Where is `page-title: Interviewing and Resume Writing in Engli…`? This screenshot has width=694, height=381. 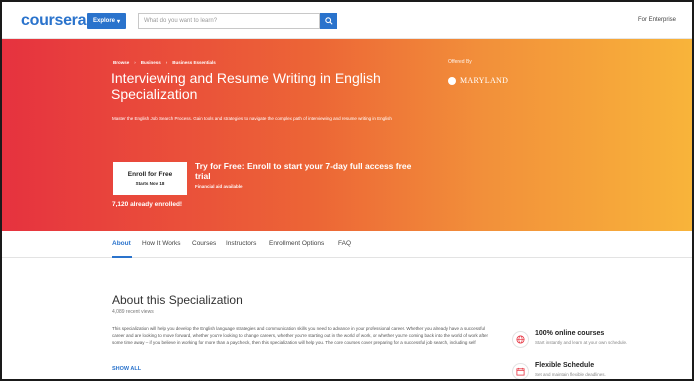
page-title: Interviewing and Resume Writing in Engli… is located at coordinates (246, 86).